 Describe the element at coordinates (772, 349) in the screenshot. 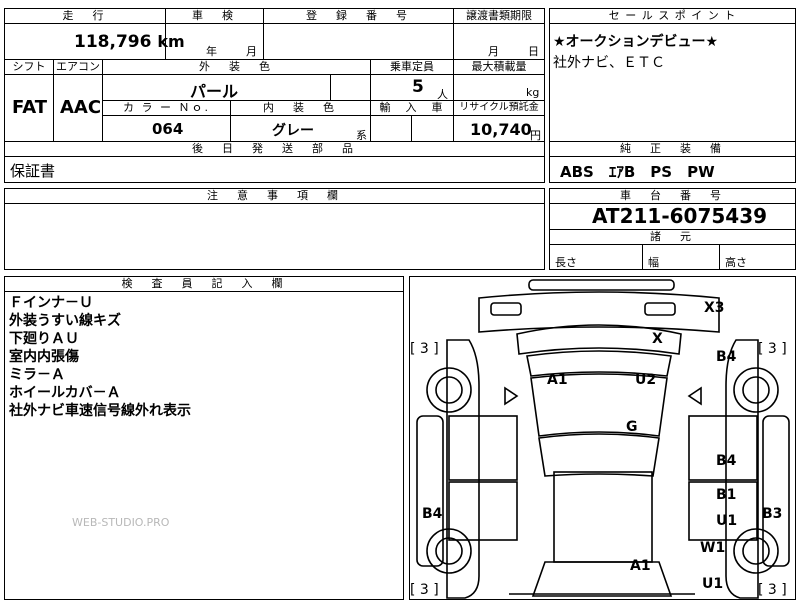

I see `tread-front-right: [ 3 ]` at that location.